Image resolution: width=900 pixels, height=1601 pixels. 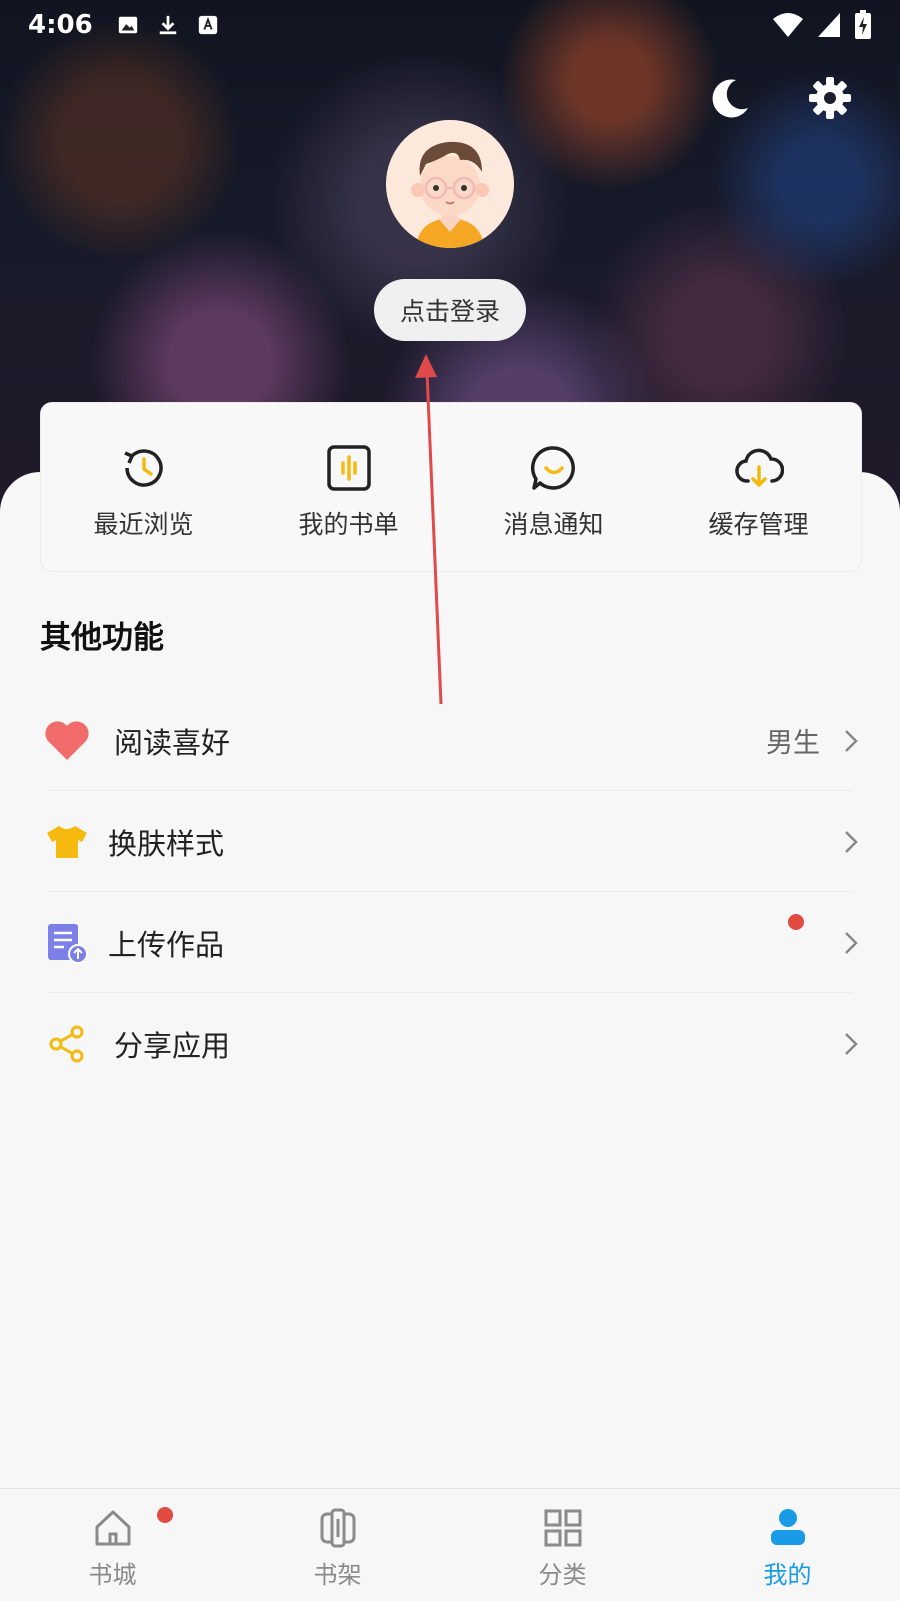 What do you see at coordinates (67, 943) in the screenshot?
I see `upload-doc-icon` at bounding box center [67, 943].